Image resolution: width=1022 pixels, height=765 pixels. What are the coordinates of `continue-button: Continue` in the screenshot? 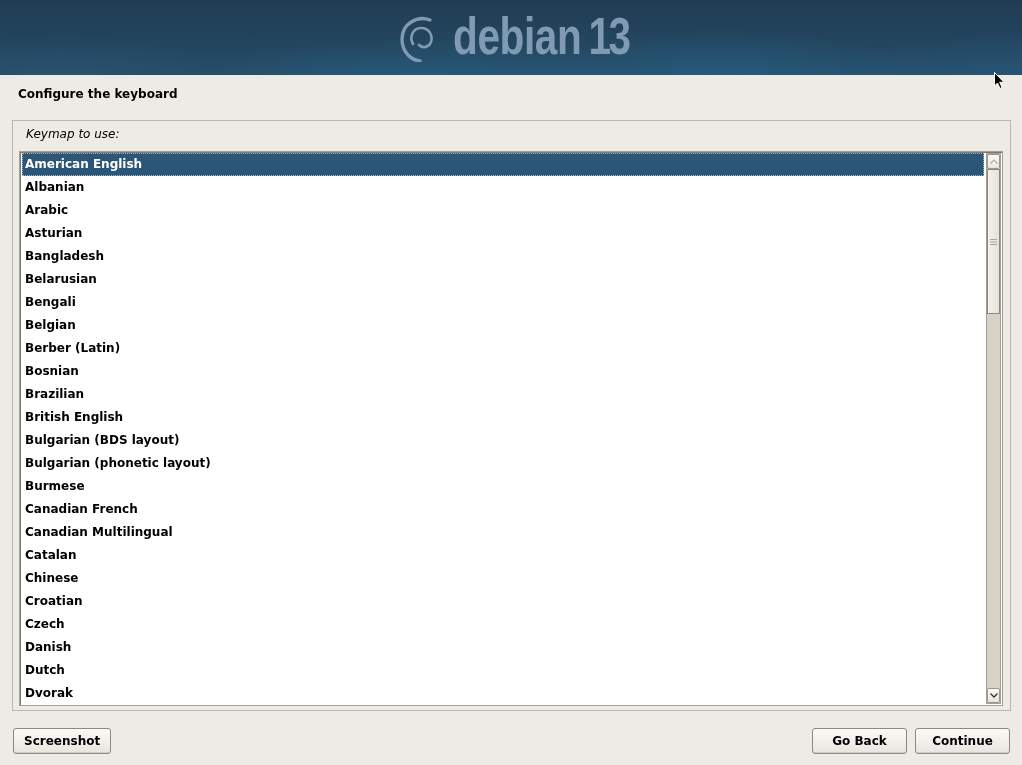 It's located at (962, 741).